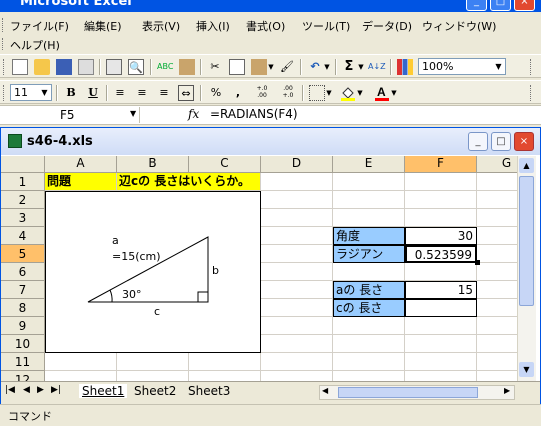 The width and height of the screenshot is (541, 426). What do you see at coordinates (497, 200) in the screenshot?
I see `cell-G2` at bounding box center [497, 200].